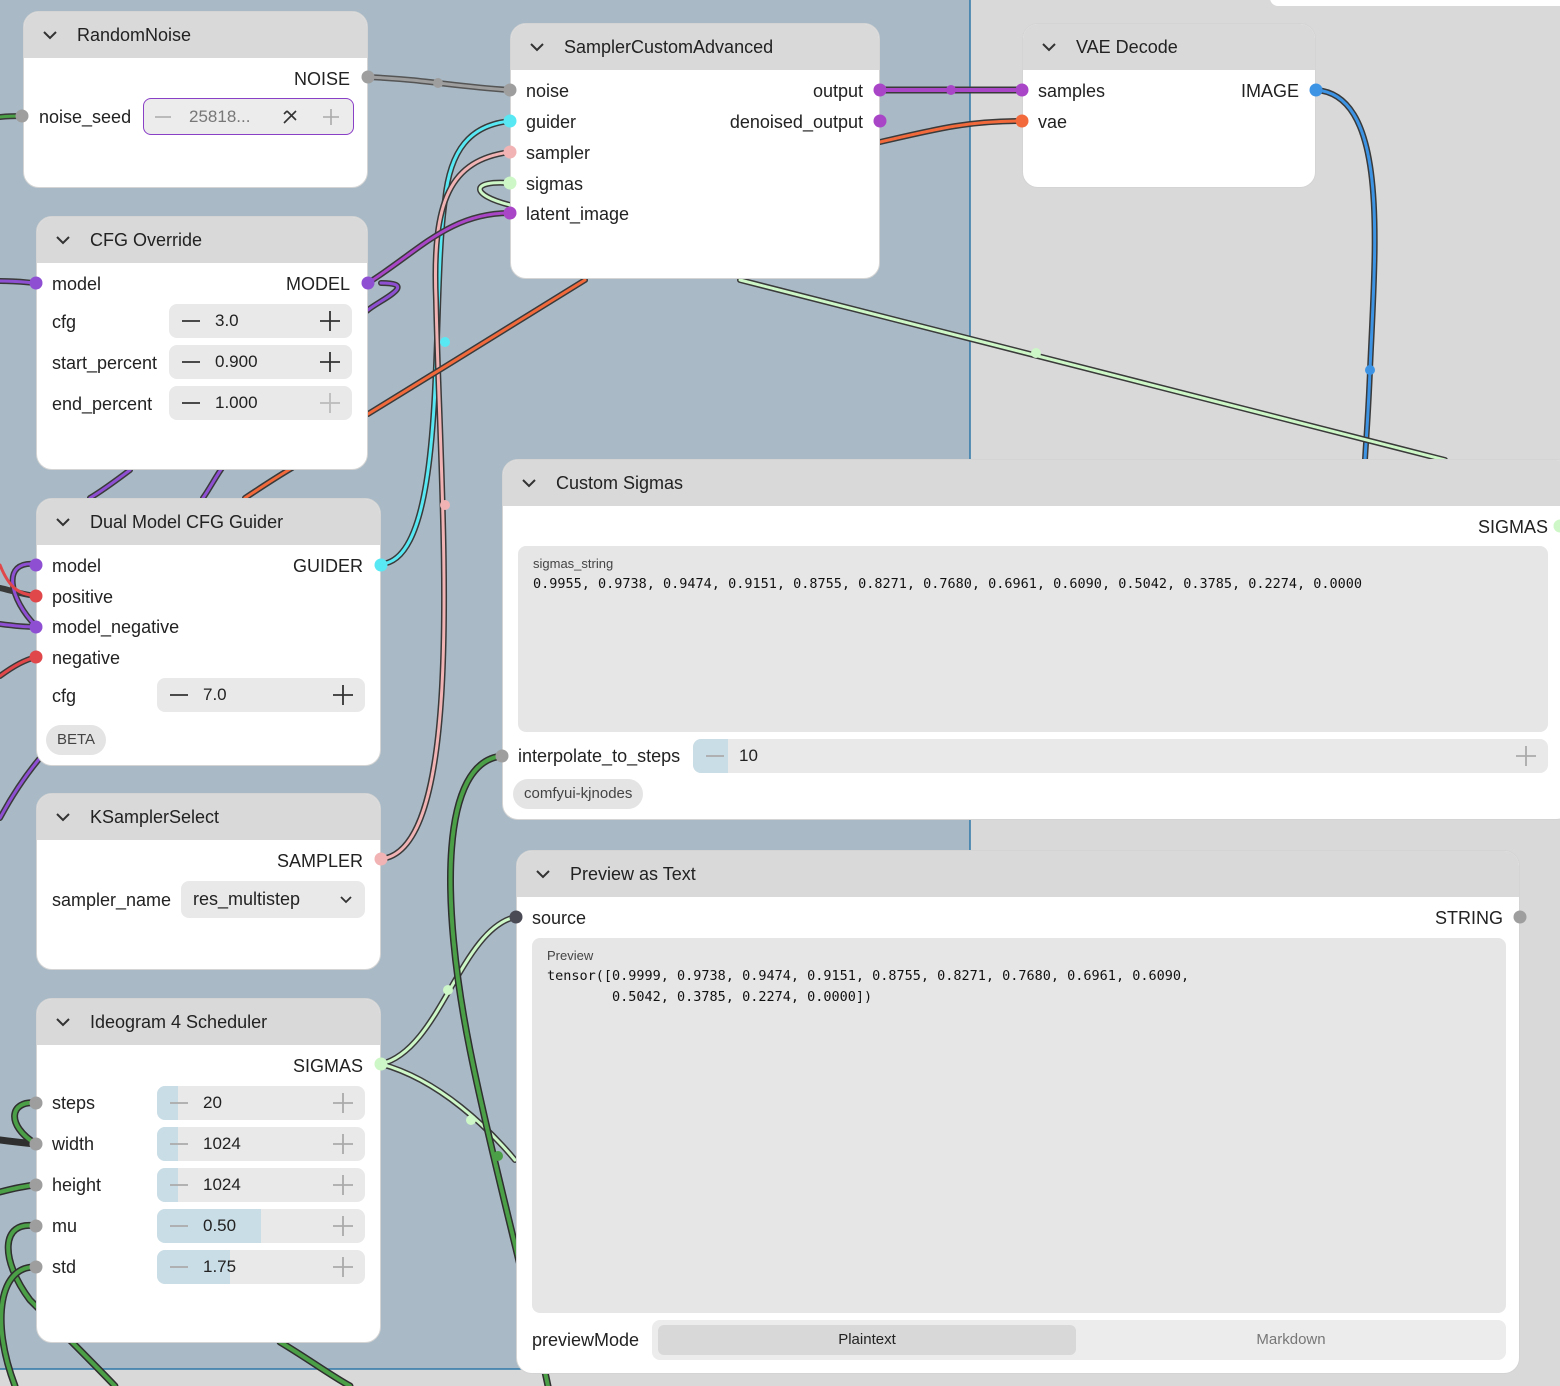  What do you see at coordinates (85, 117) in the screenshot?
I see `widget-label-noise-seed: noise_seed` at bounding box center [85, 117].